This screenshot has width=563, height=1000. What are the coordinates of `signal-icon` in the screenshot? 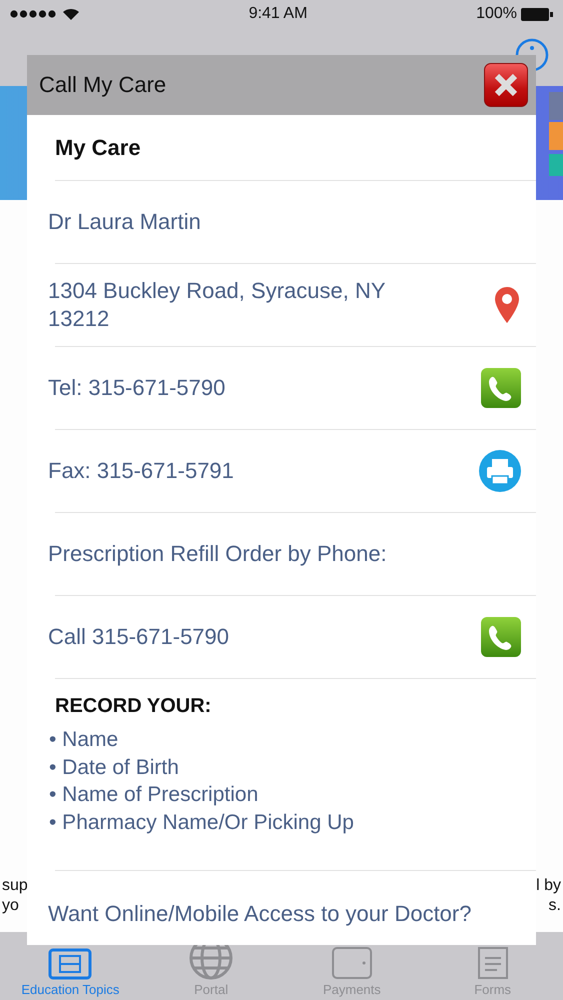 It's located at (33, 14).